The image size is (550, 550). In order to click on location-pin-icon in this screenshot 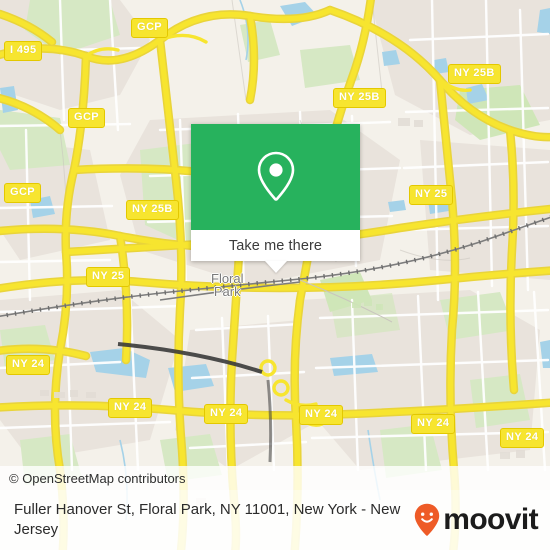, I will do `click(275, 176)`.